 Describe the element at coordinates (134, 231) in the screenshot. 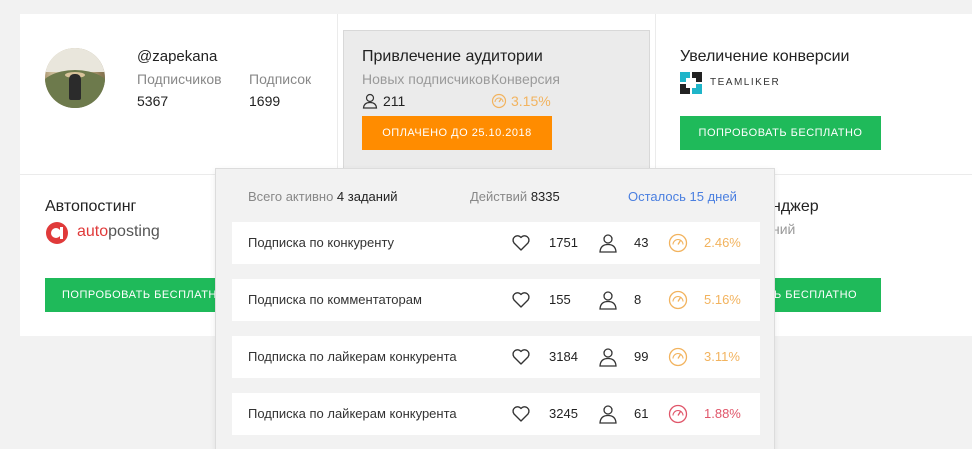

I see `autoposting-logo-suffix: posting` at that location.